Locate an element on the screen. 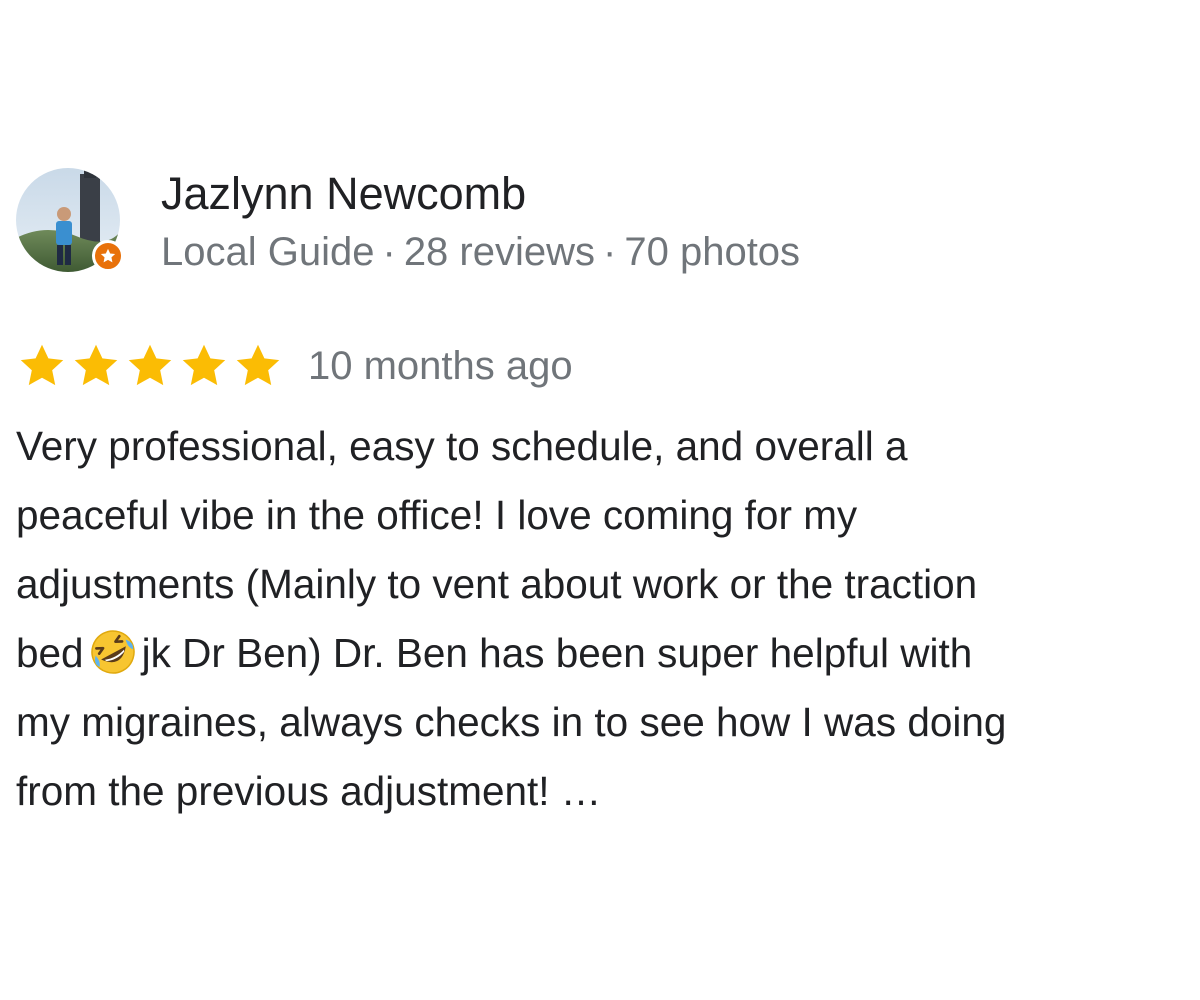  star-rating is located at coordinates (151, 366).